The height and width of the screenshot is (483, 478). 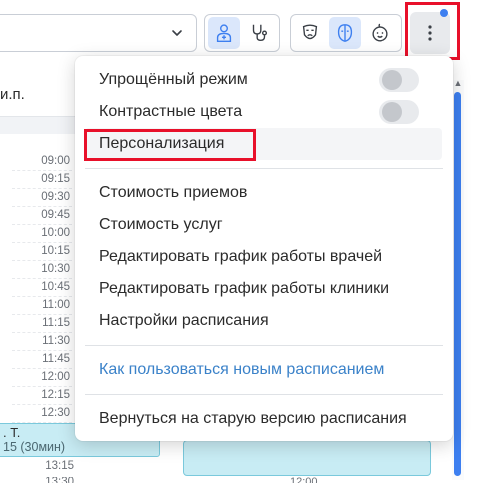 I want to click on time-slot: 13:15, so click(x=50, y=466).